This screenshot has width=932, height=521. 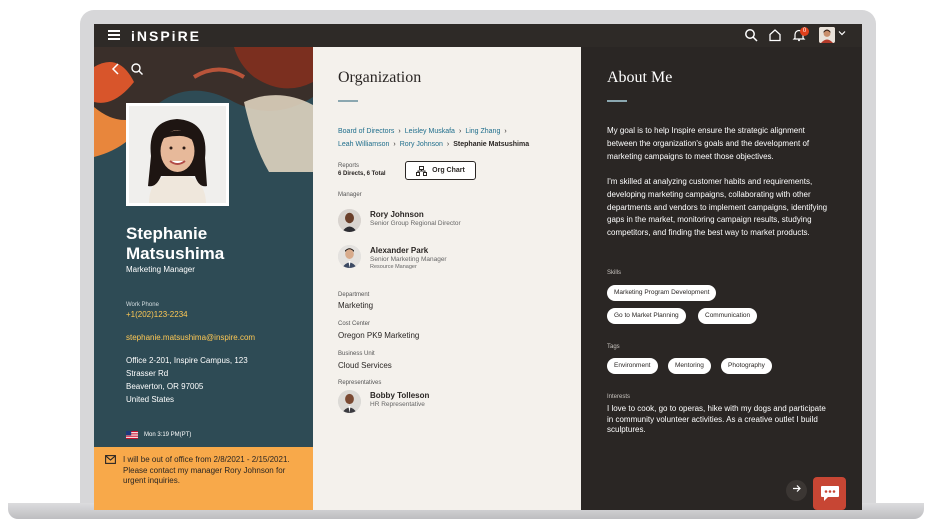 I want to click on org-chart-button: Org Chart, so click(x=440, y=170).